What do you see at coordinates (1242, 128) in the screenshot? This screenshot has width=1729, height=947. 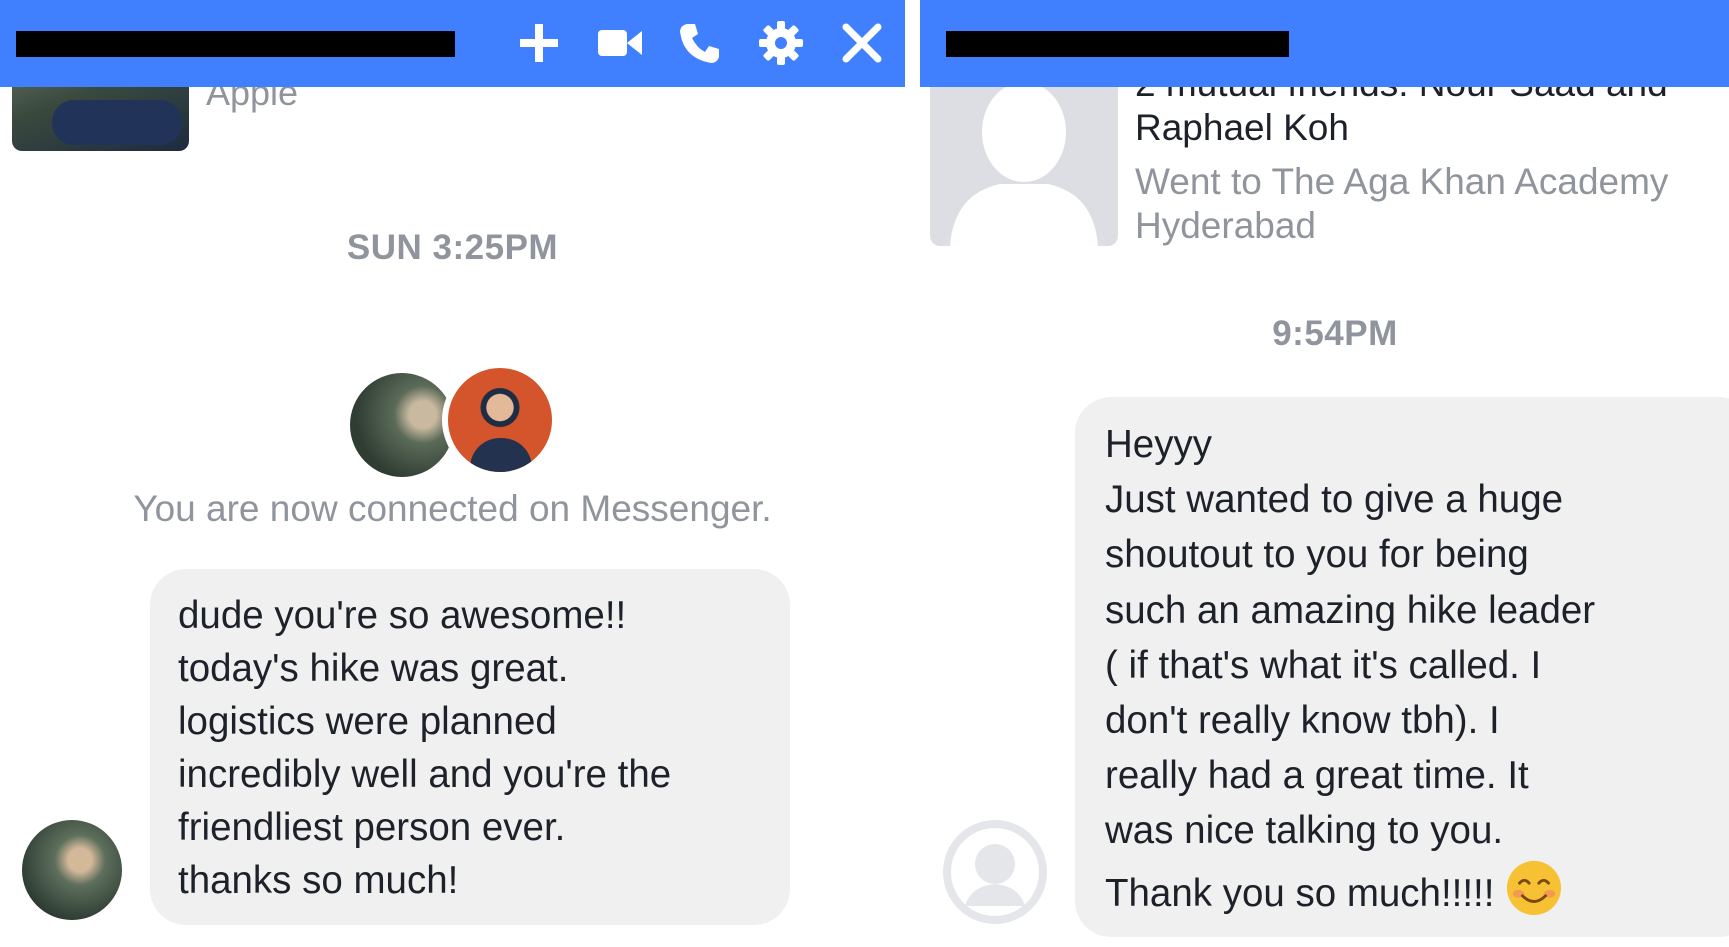 I see `profile-name: Raphael Koh` at bounding box center [1242, 128].